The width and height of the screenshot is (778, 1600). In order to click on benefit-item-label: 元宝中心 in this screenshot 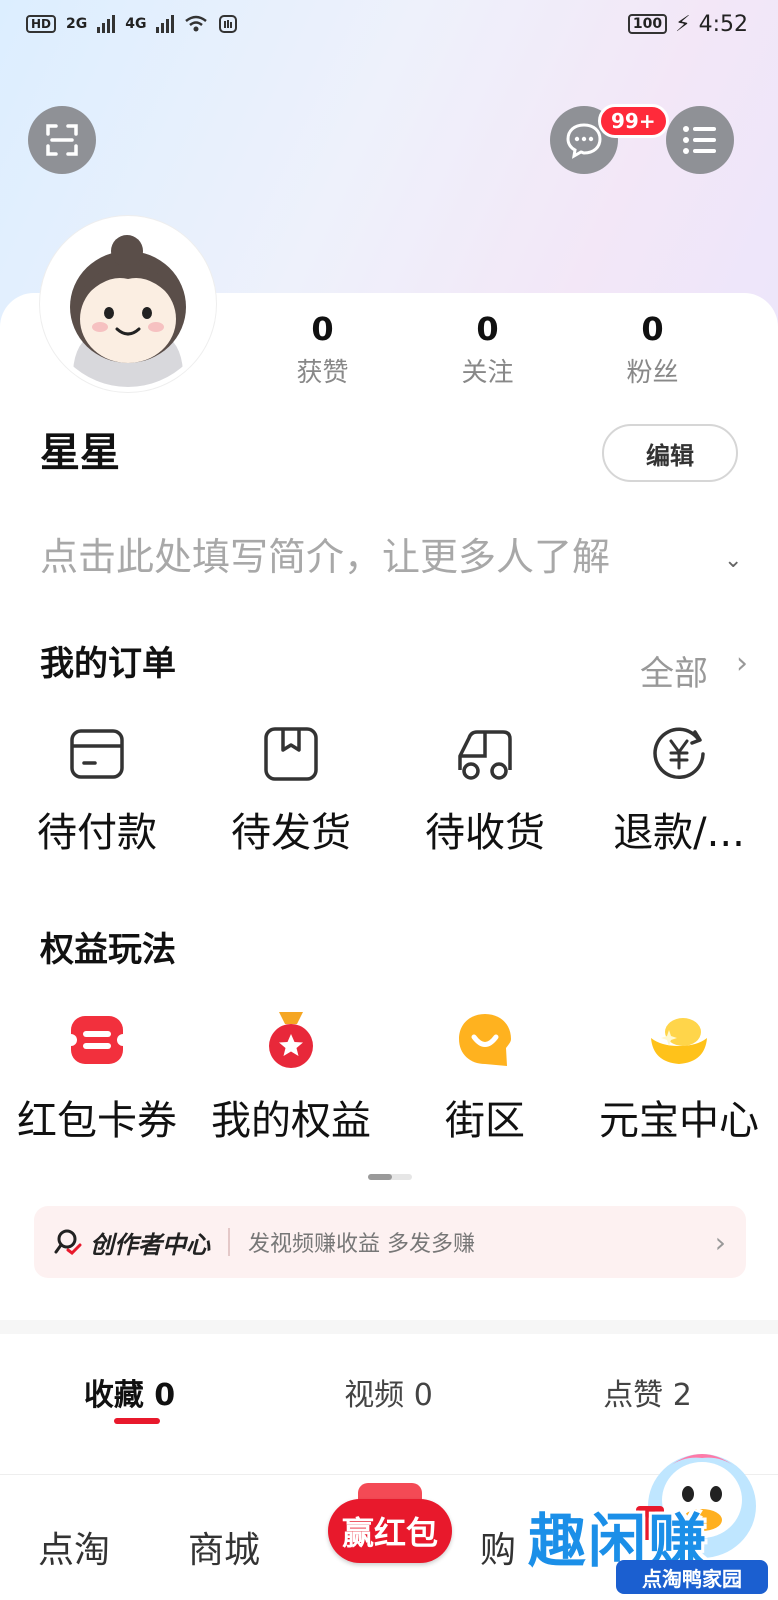, I will do `click(679, 1121)`.